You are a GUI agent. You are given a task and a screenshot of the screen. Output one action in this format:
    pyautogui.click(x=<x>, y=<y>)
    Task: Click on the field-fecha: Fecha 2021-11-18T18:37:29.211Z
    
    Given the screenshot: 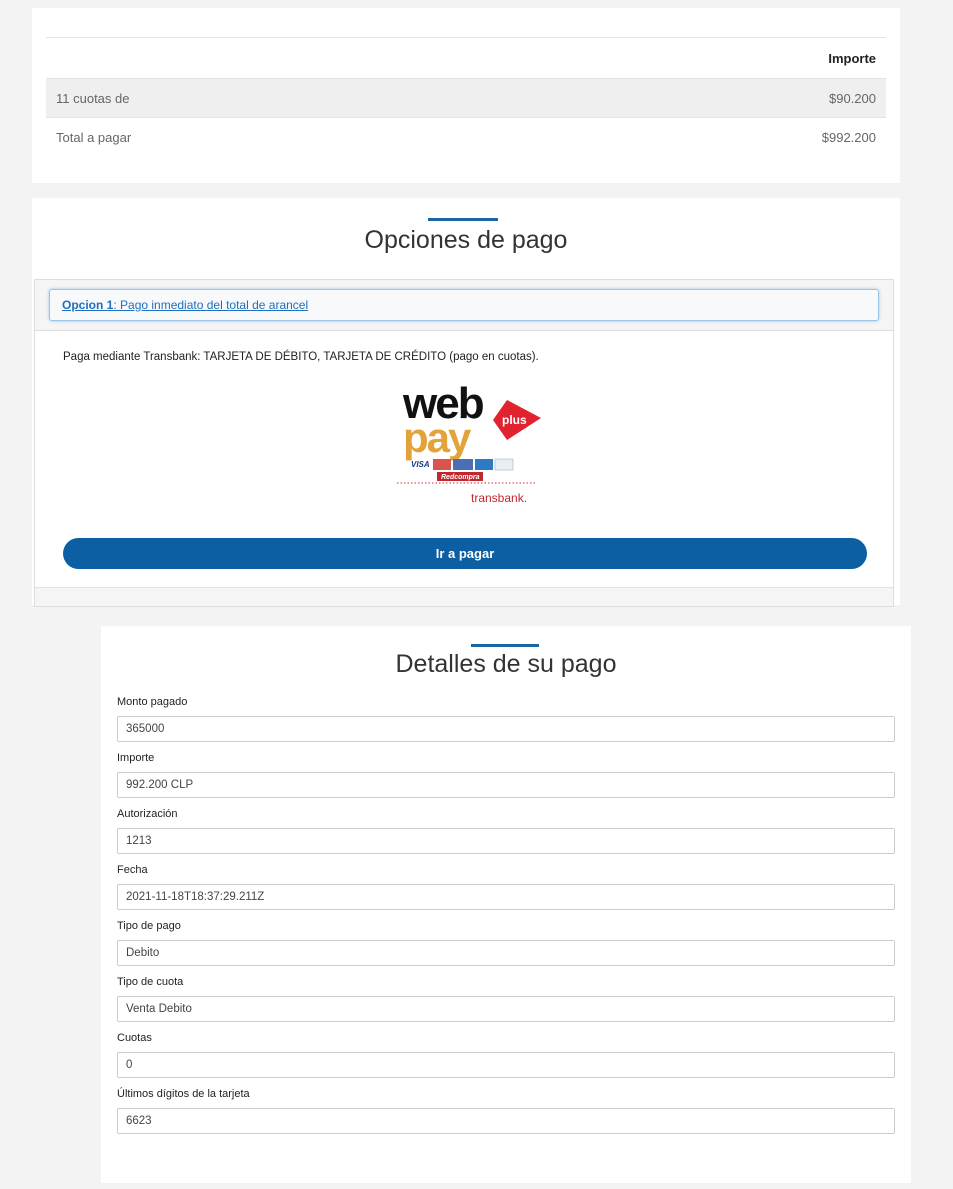 What is the action you would take?
    pyautogui.click(x=506, y=887)
    